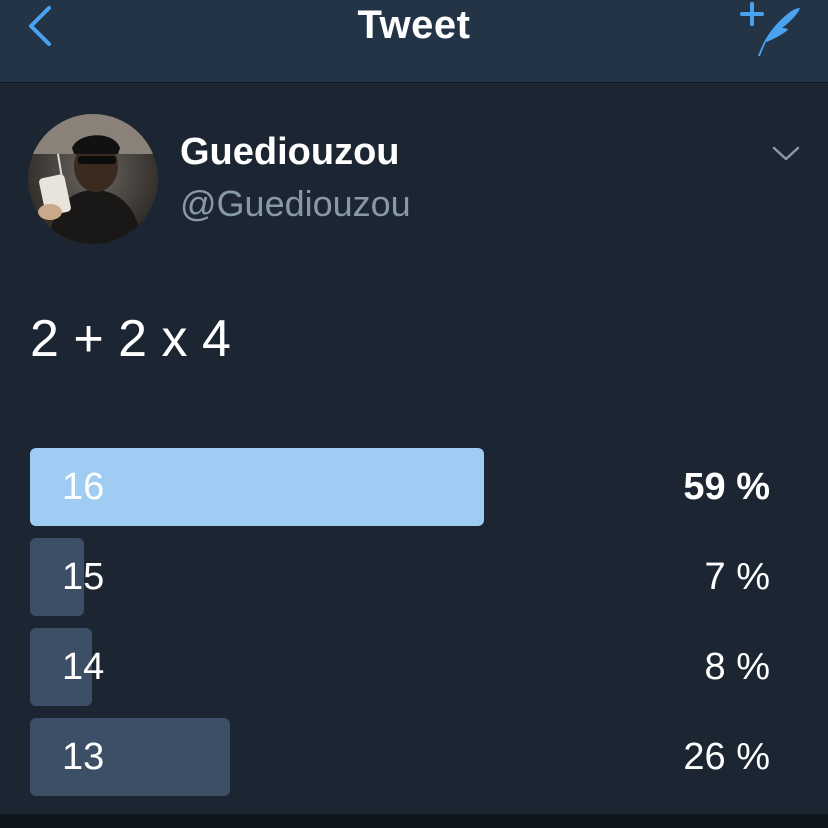 Image resolution: width=828 pixels, height=828 pixels. I want to click on author-handle: @Guediouzou, so click(295, 203).